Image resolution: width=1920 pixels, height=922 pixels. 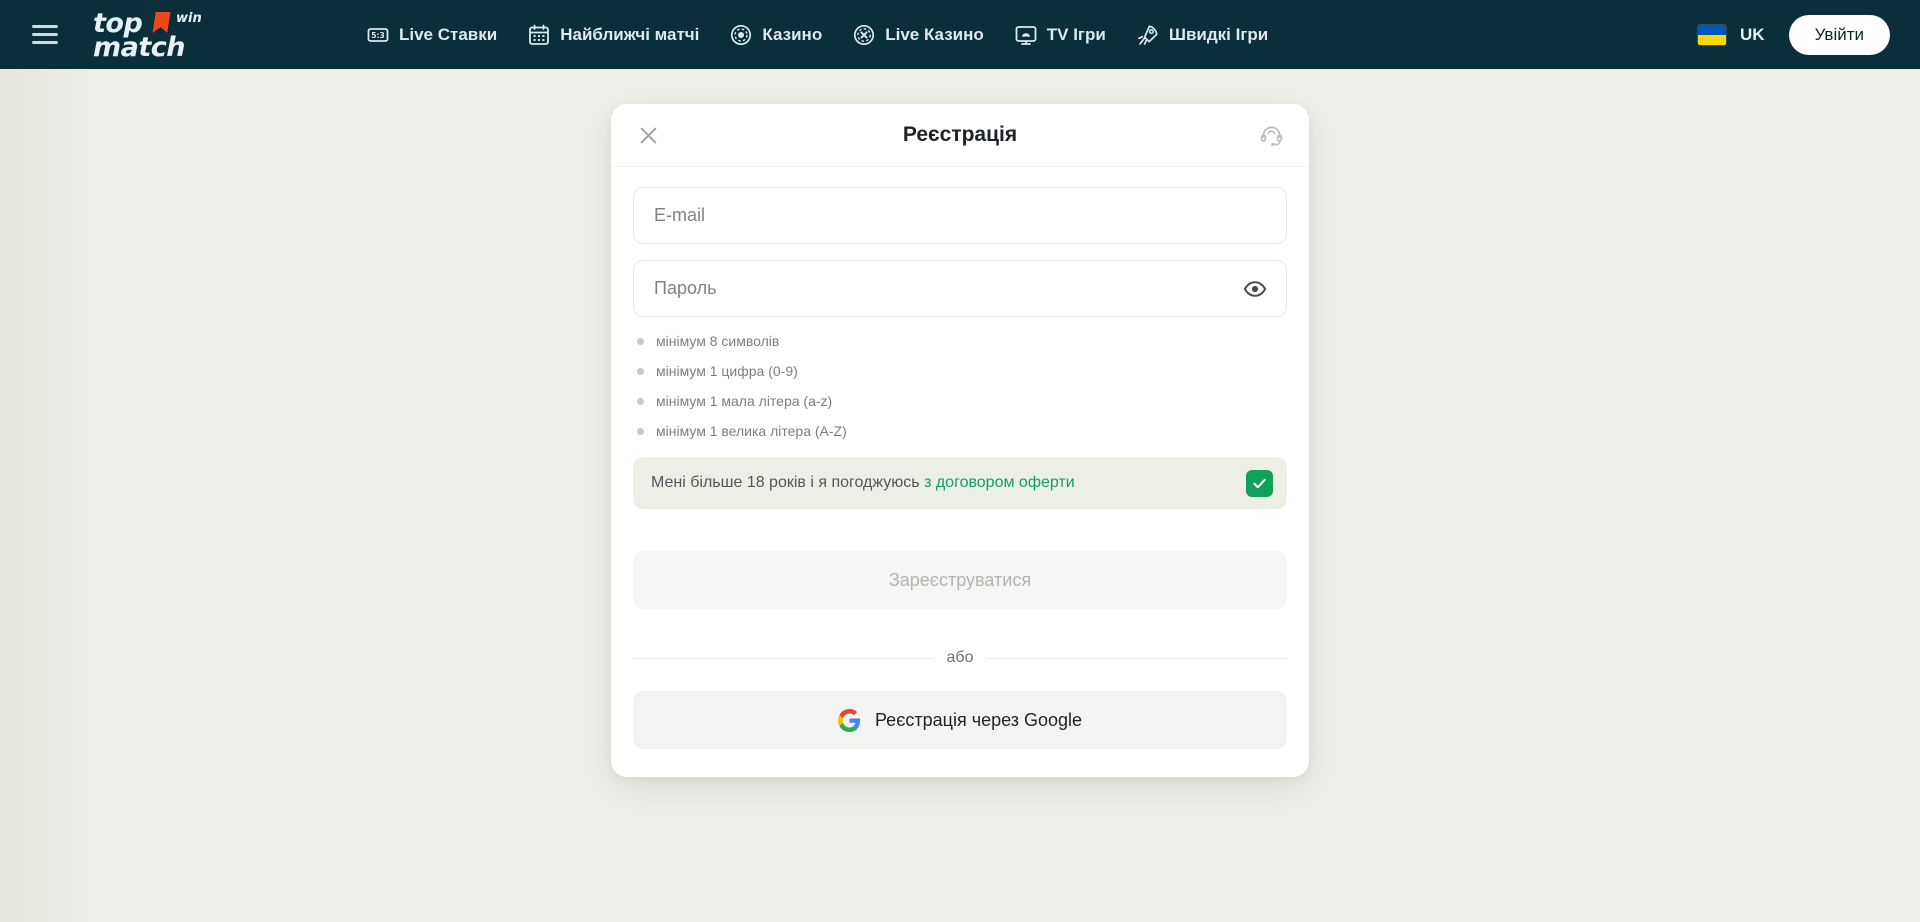 I want to click on logo-text-win: win, so click(x=189, y=18).